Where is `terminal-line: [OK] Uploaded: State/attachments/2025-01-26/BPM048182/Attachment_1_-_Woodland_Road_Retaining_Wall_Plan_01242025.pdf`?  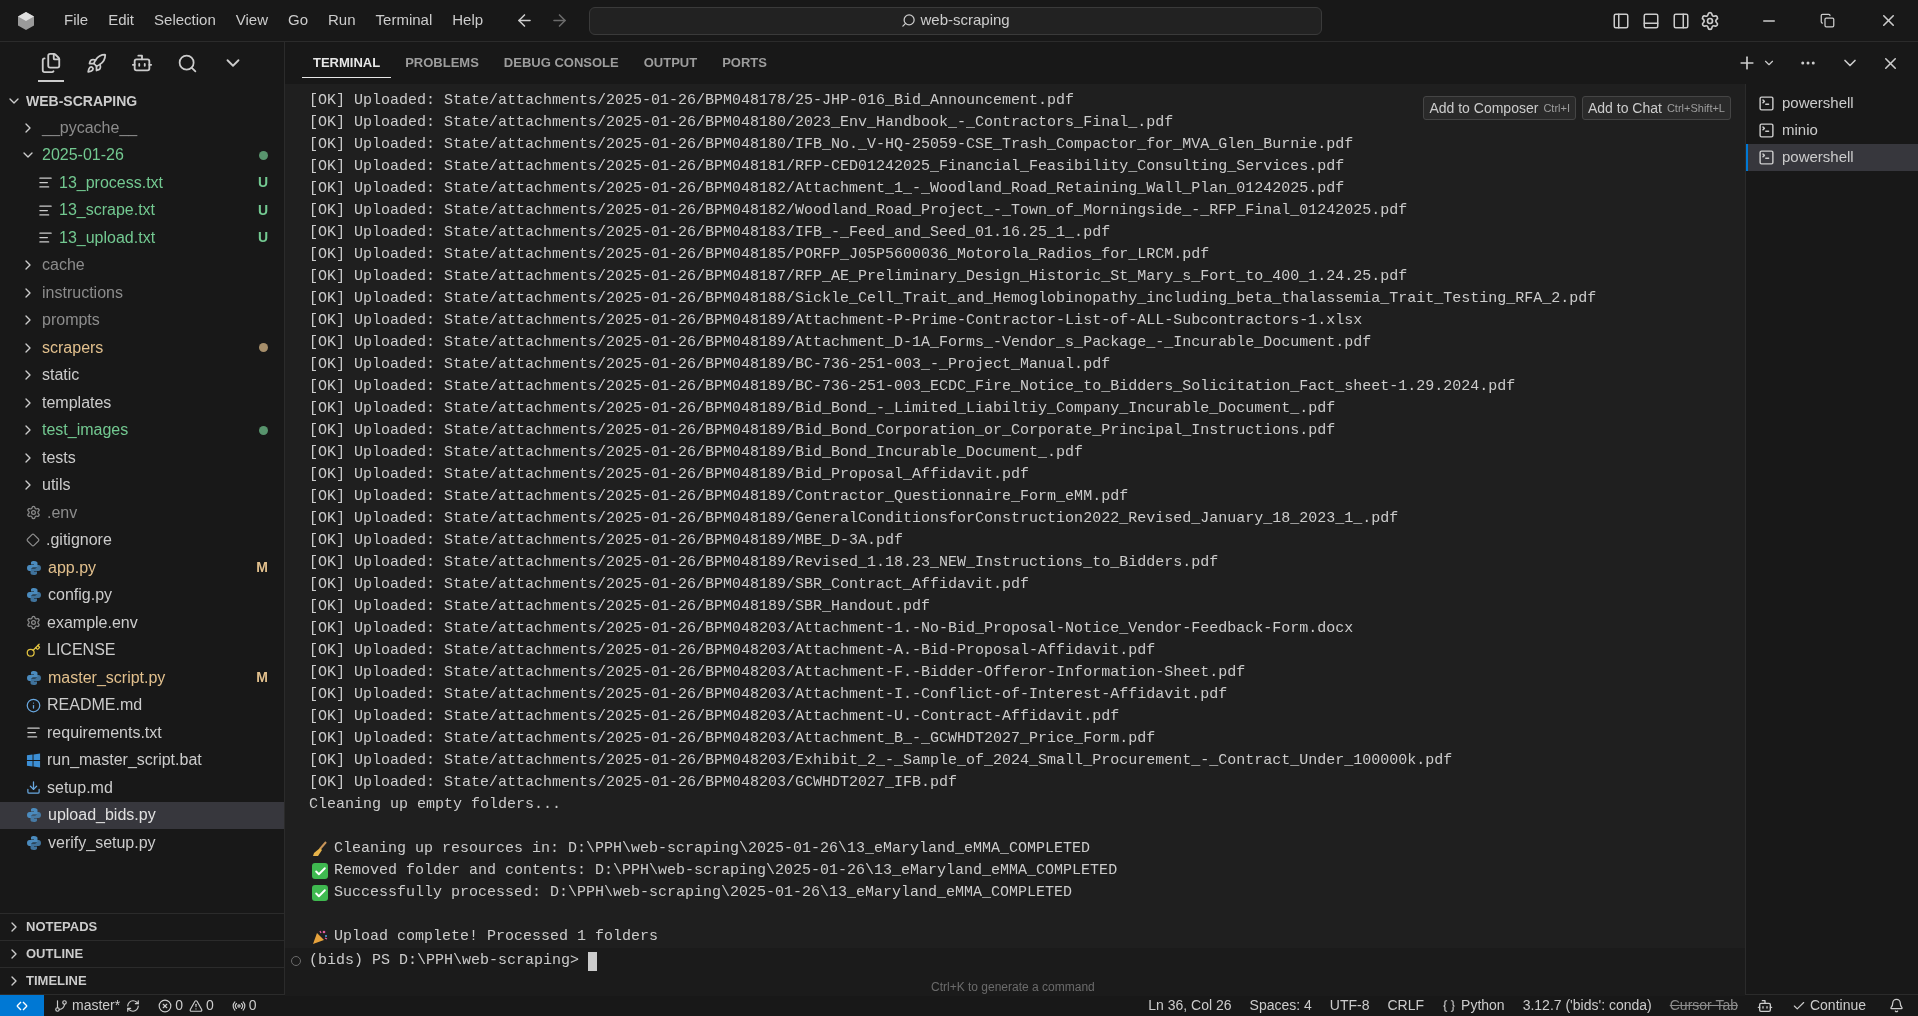 terminal-line: [OK] Uploaded: State/attachments/2025-01-26/BPM048182/Attachment_1_-_Woodland_Road_Retaining_Wall_Plan_01242025.pdf is located at coordinates (827, 189).